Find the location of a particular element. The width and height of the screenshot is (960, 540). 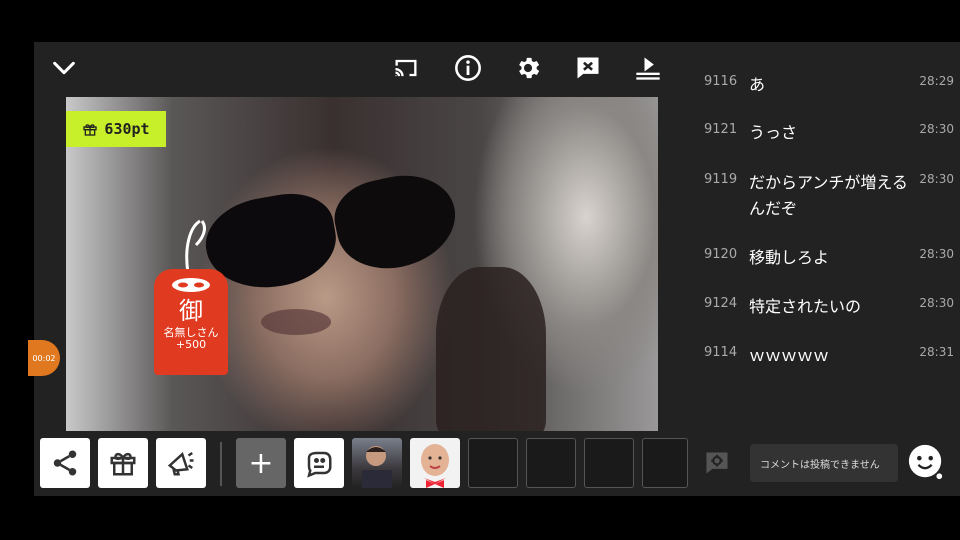

upload-icon is located at coordinates (648, 68).